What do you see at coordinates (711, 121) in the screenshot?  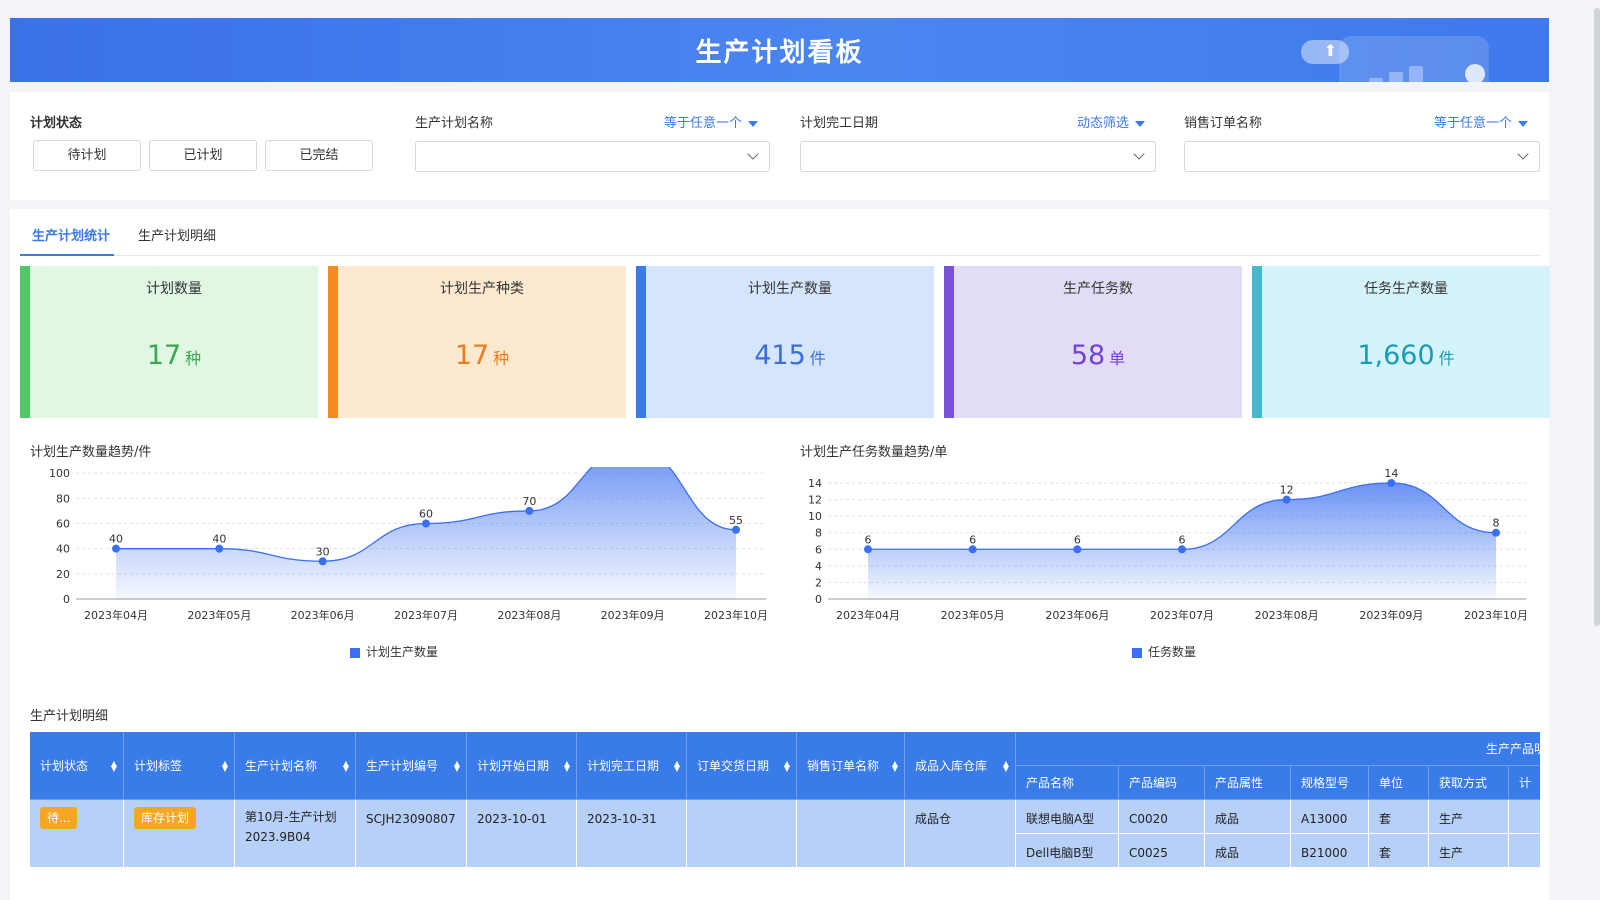 I see `plan-name-operator: 等于任意一个` at bounding box center [711, 121].